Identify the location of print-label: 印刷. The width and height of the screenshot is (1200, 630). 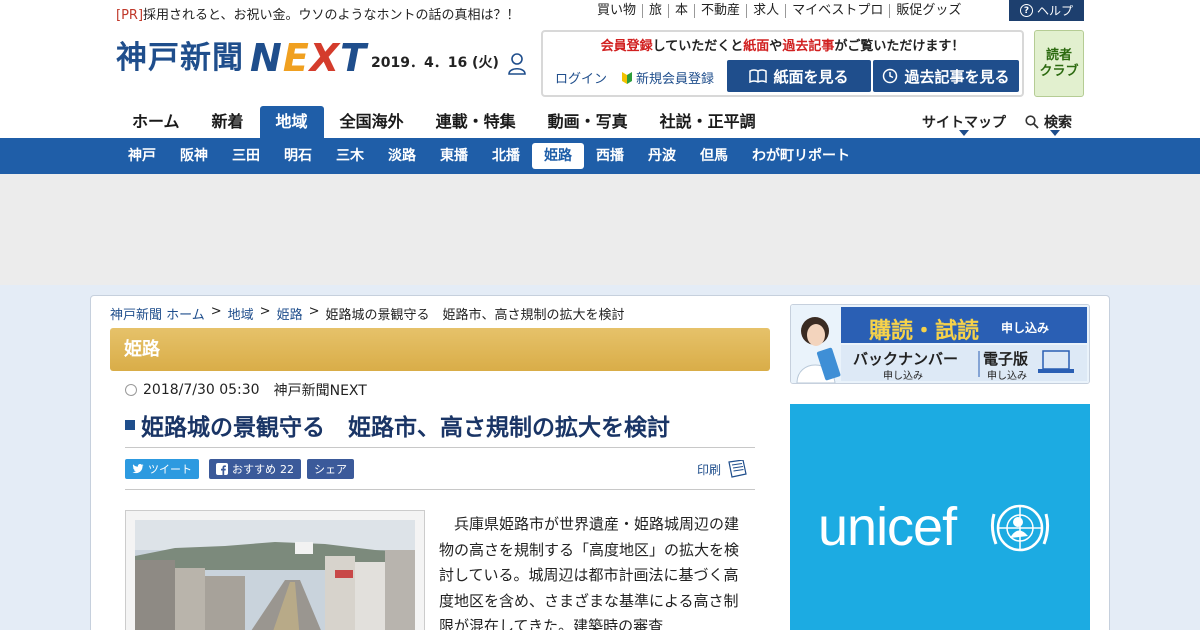
(709, 469).